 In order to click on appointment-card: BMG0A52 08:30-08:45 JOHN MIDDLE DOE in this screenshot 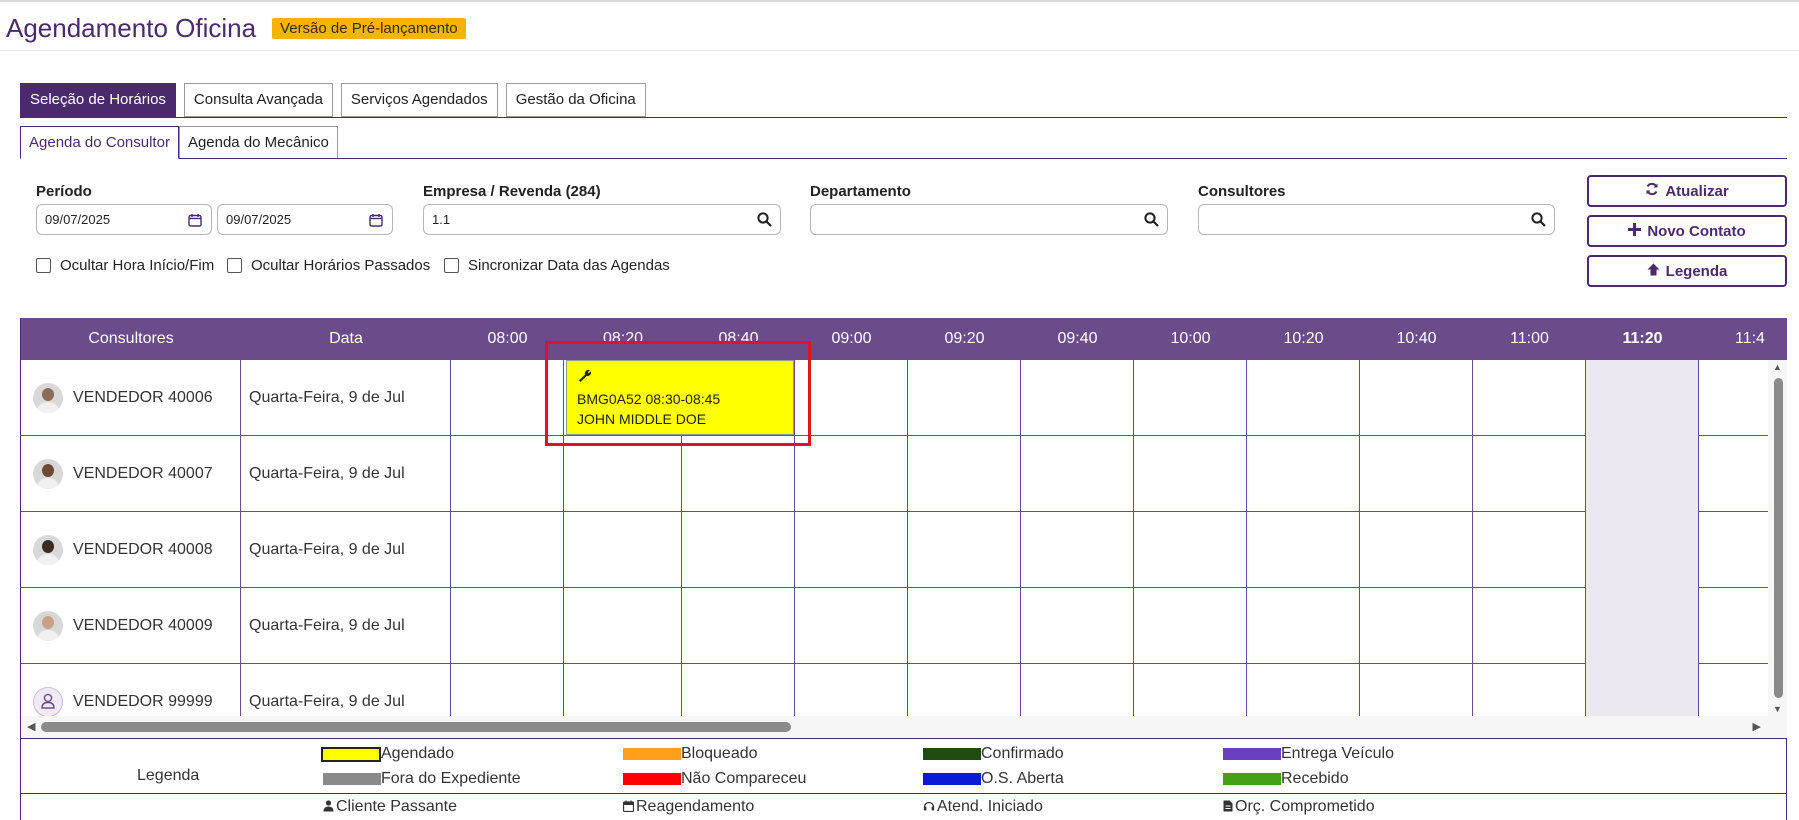, I will do `click(680, 397)`.